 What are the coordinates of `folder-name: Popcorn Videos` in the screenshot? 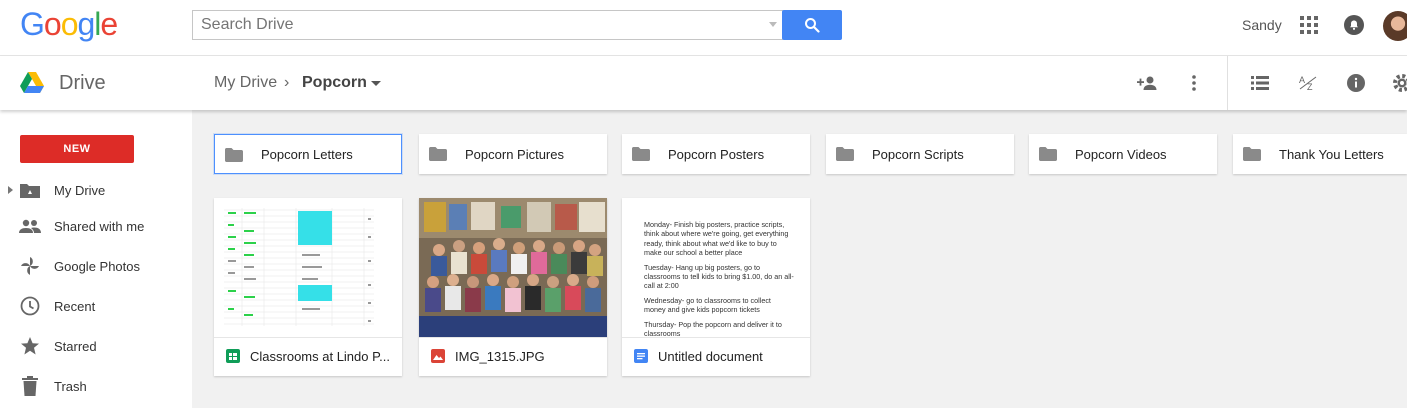 It's located at (1121, 154).